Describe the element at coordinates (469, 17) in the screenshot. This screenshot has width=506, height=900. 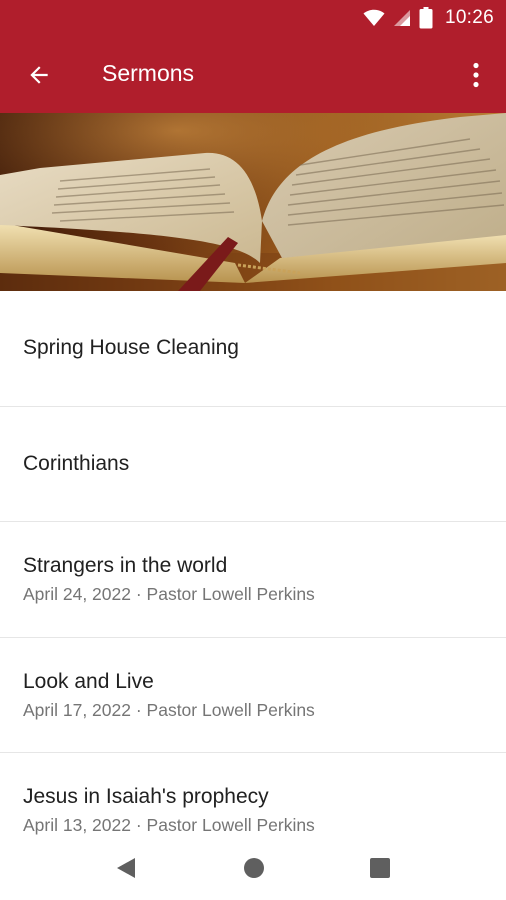
I see `status-time: 10:26` at that location.